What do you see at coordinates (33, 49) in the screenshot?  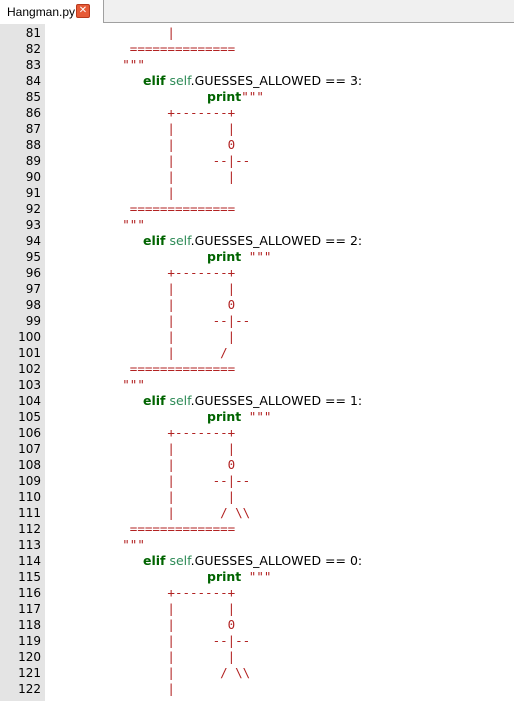 I see `line-number: 82` at bounding box center [33, 49].